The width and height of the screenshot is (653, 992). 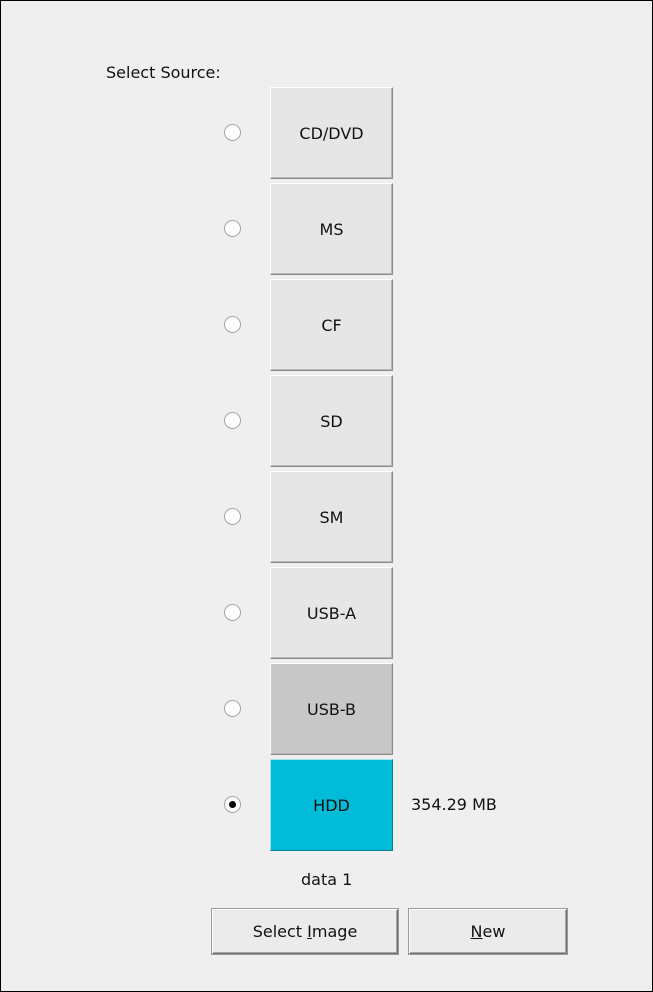 What do you see at coordinates (454, 804) in the screenshot?
I see `hdd-size-label: 354.29 MB` at bounding box center [454, 804].